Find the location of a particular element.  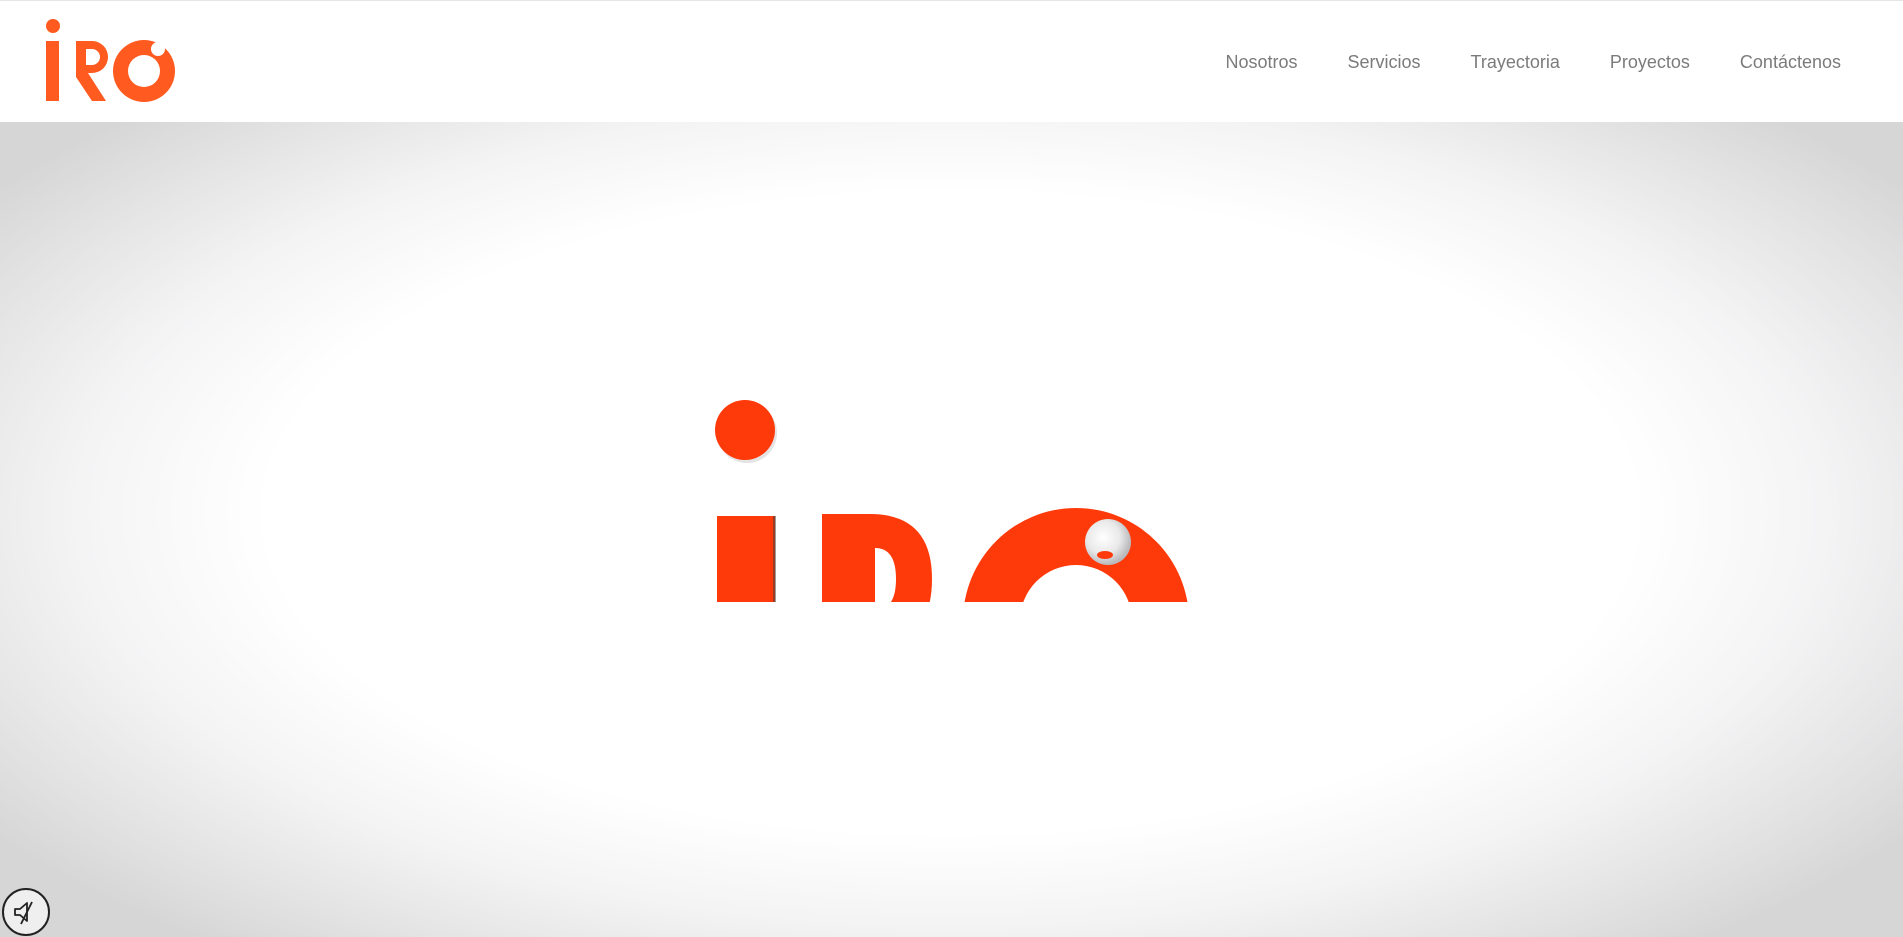

audio-toggle-button is located at coordinates (26, 912).